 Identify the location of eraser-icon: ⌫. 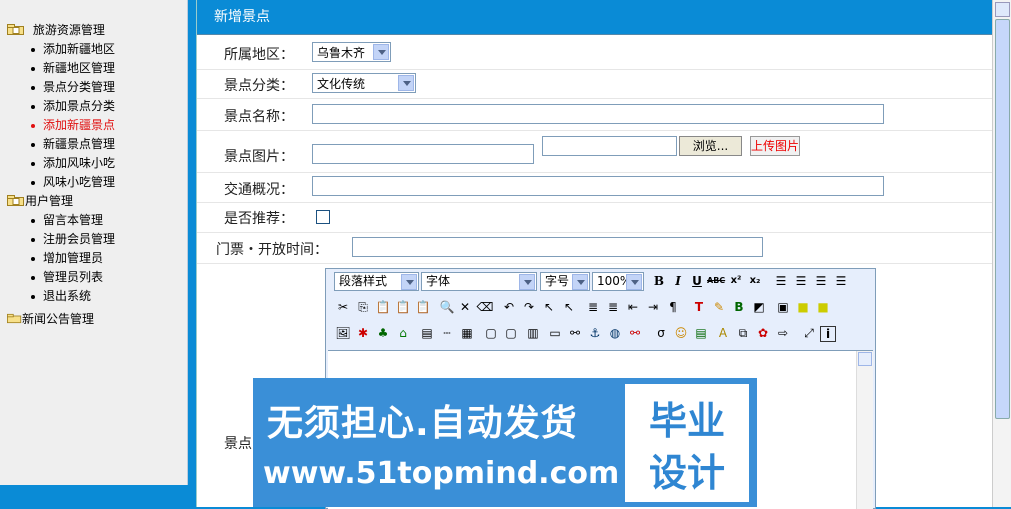
(485, 307).